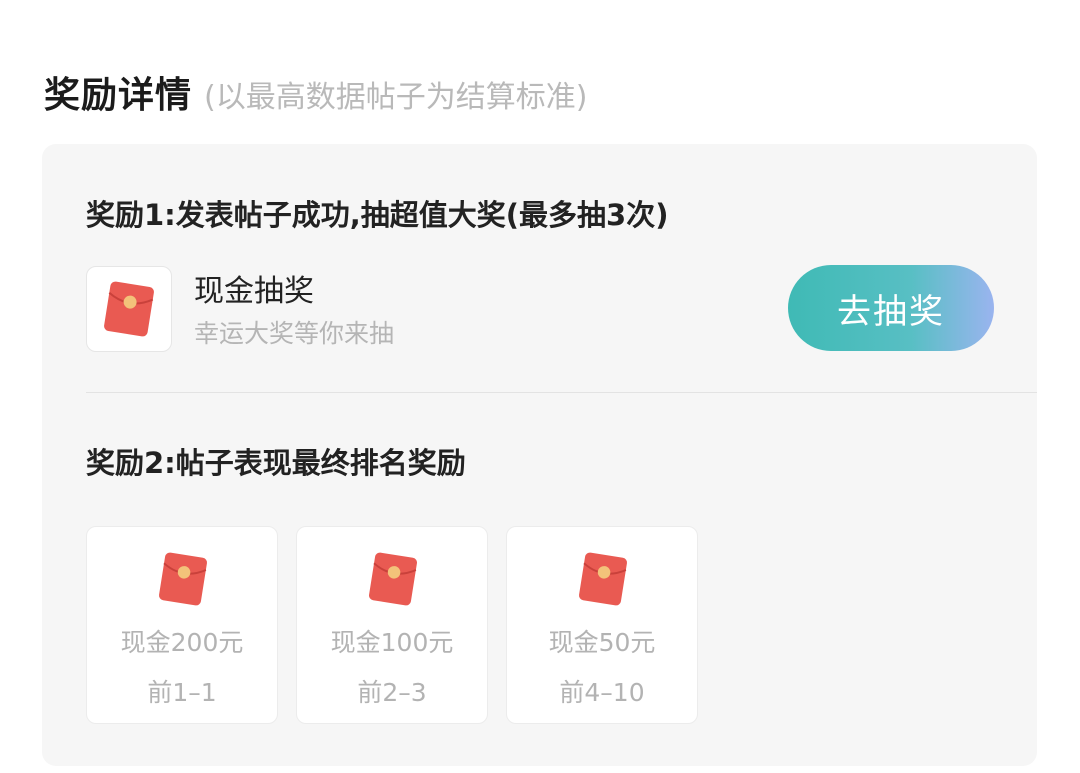 This screenshot has width=1080, height=773. What do you see at coordinates (276, 463) in the screenshot?
I see `reward2-title: 奖励2:帖子表现最终排名奖励` at bounding box center [276, 463].